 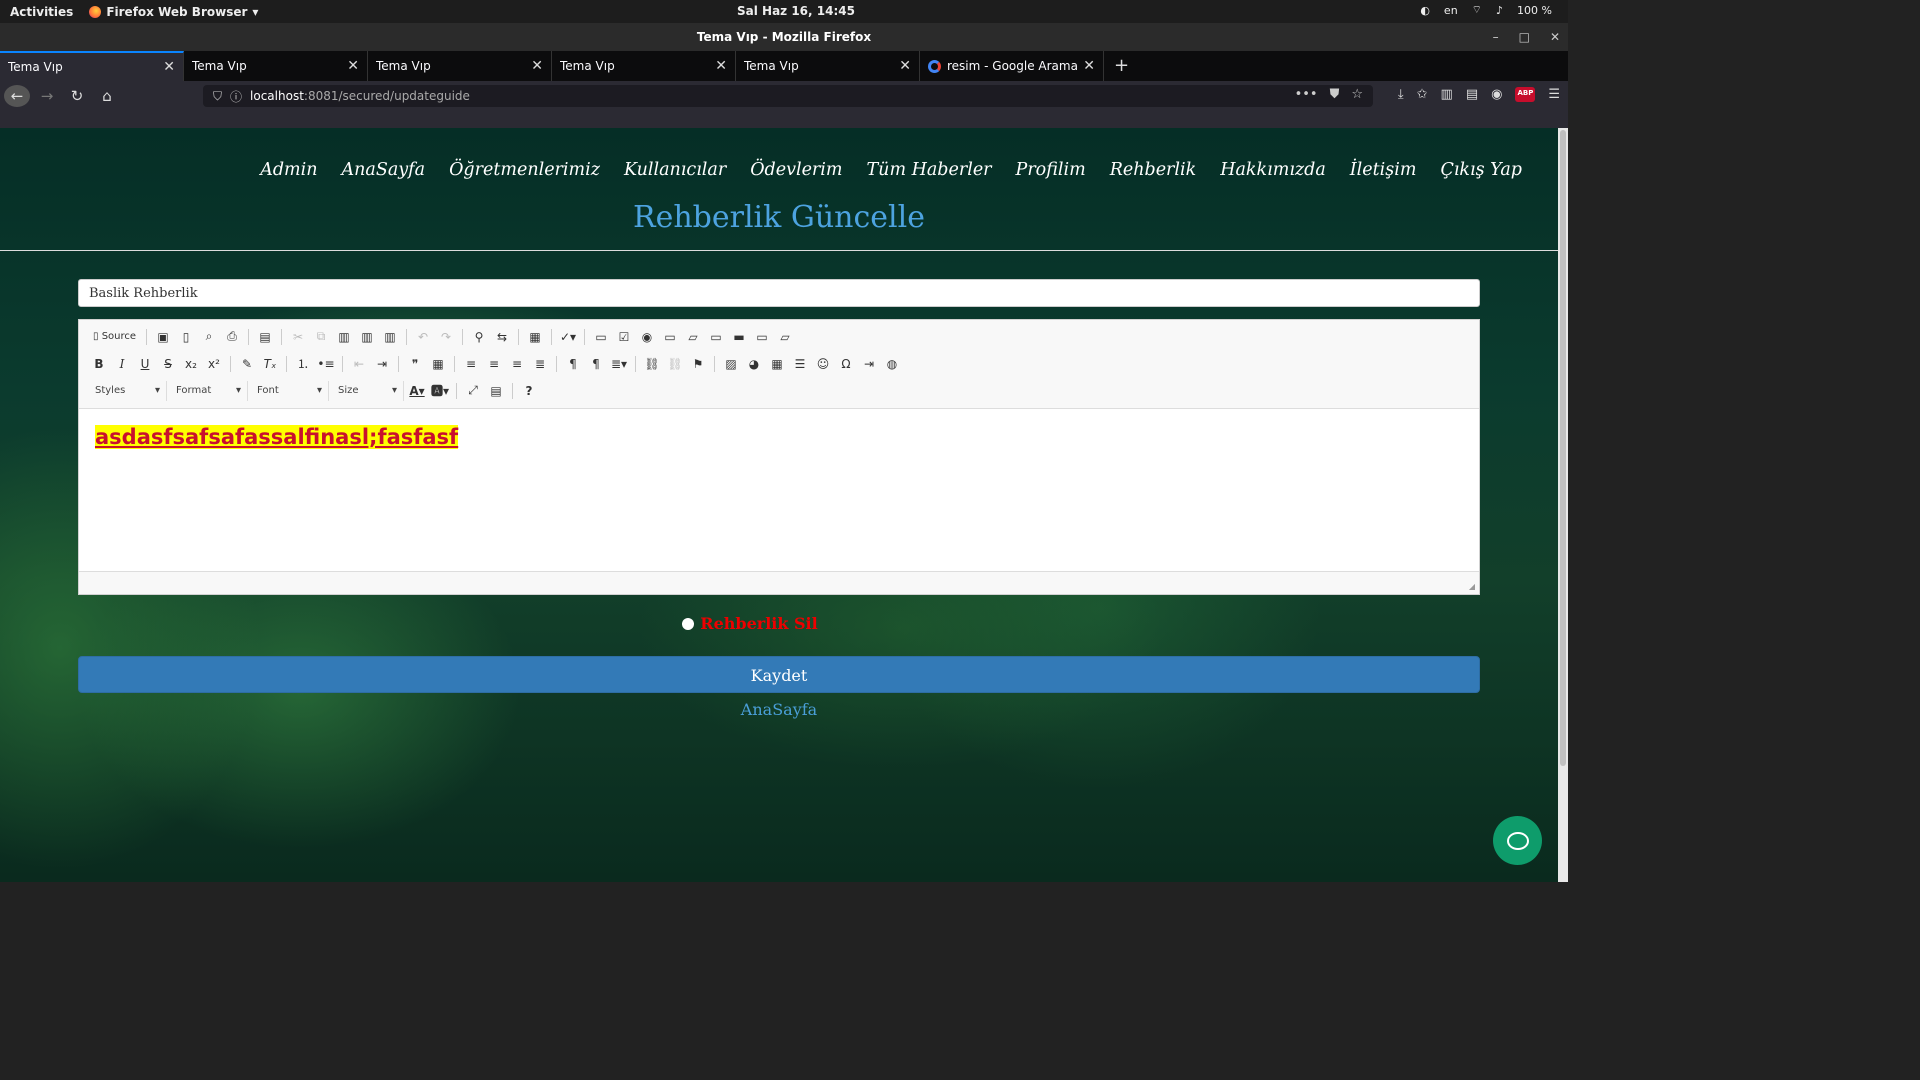 I want to click on home-link: AnaSayfa, so click(x=779, y=709).